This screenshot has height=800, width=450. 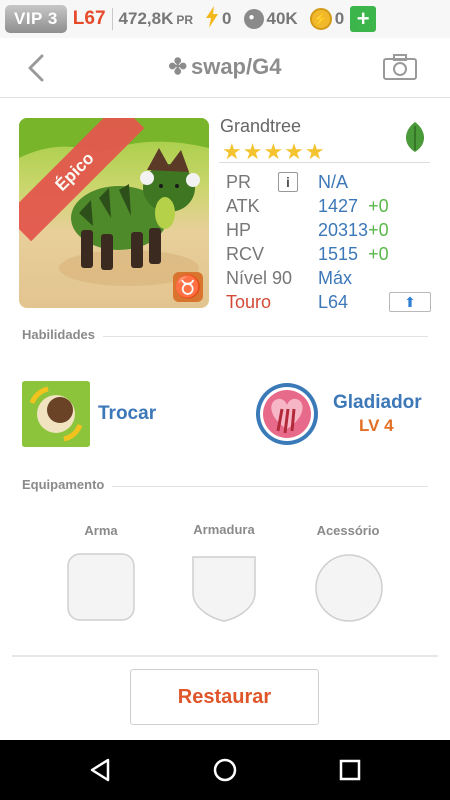 I want to click on stat-label: ATK, so click(x=243, y=206).